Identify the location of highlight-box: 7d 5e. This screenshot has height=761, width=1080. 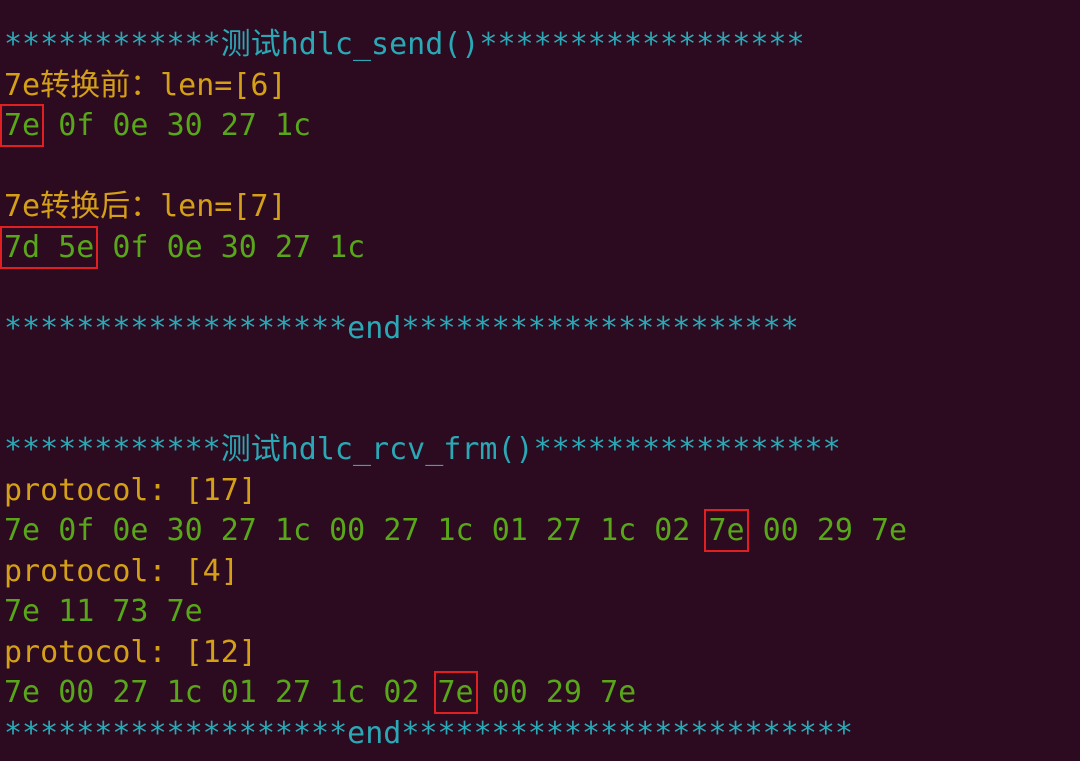
(49, 247).